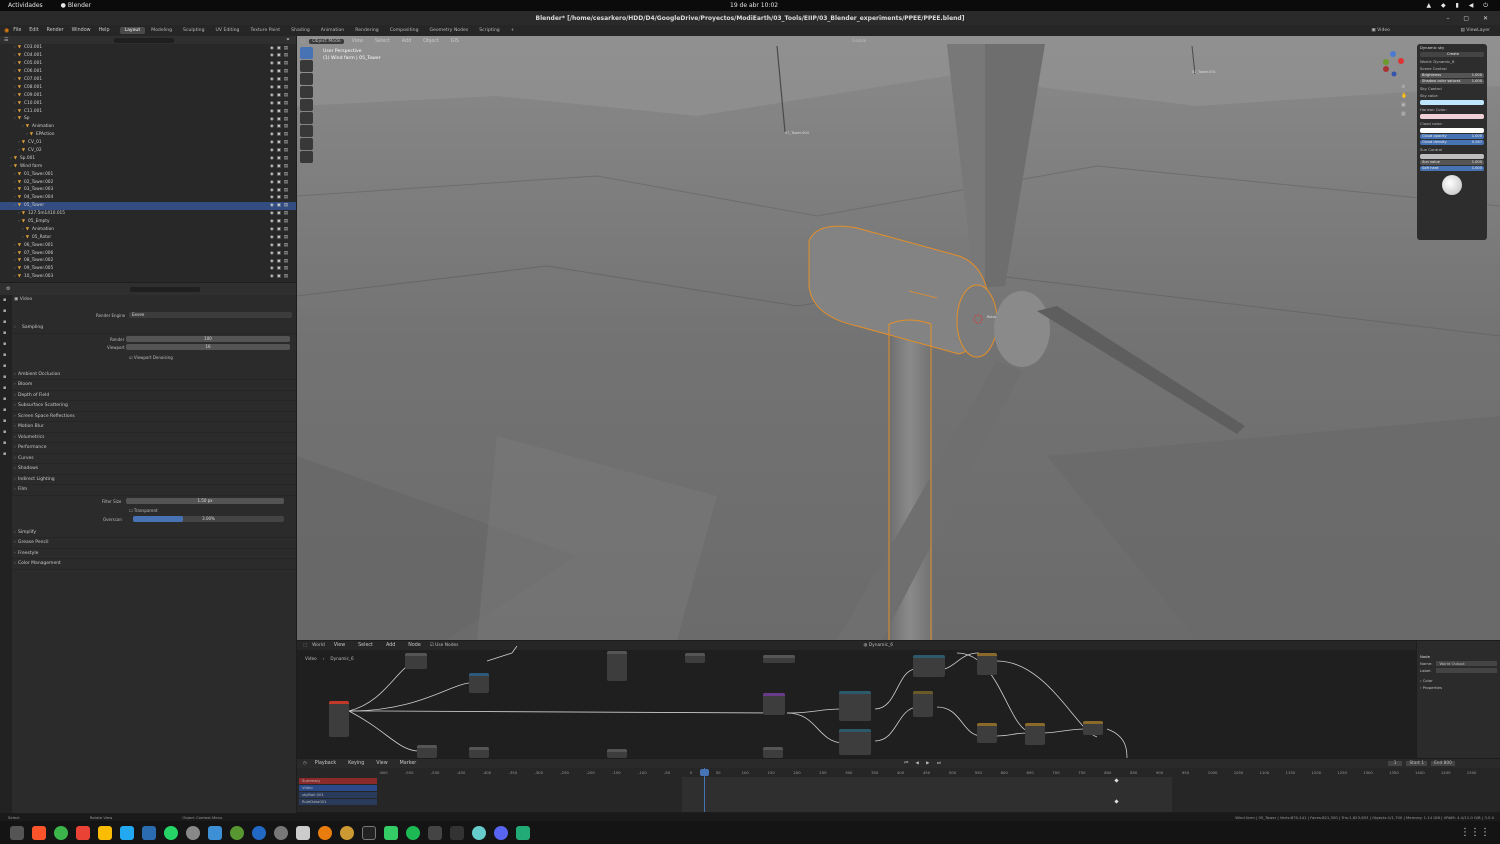 The height and width of the screenshot is (844, 1500). What do you see at coordinates (1458, 687) in the screenshot?
I see `node-properties-section: › Properties` at bounding box center [1458, 687].